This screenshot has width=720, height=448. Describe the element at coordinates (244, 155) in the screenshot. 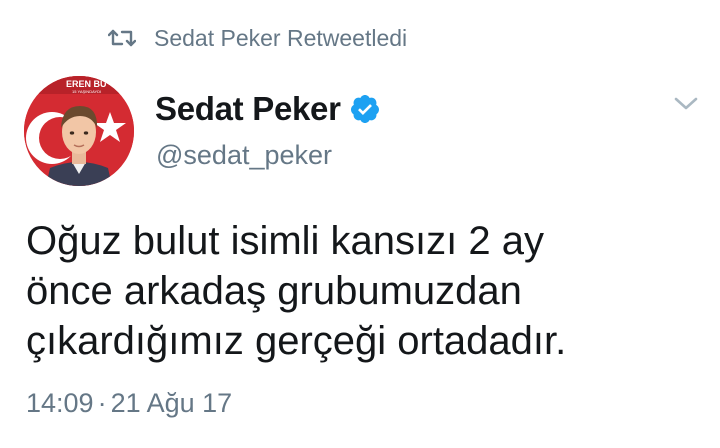

I see `author-handle: @sedat_peker` at that location.